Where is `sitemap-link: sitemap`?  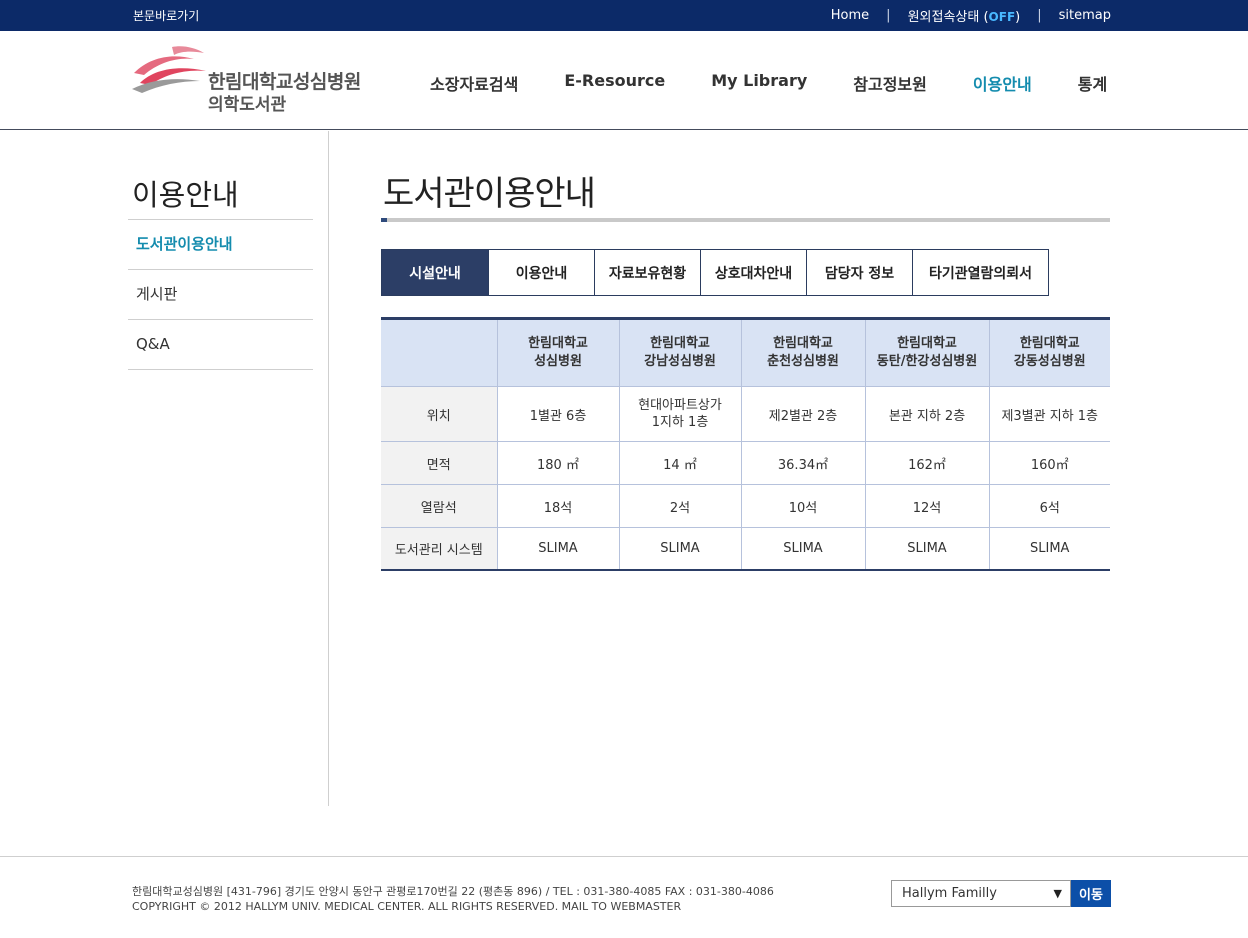
sitemap-link: sitemap is located at coordinates (1085, 15).